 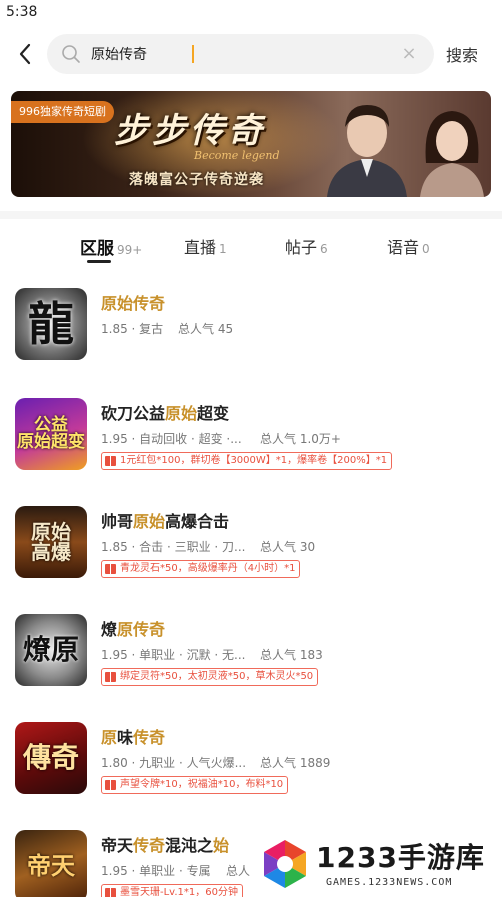 What do you see at coordinates (196, 180) in the screenshot?
I see `banner-subtitle: 落魄富公子传奇逆袭` at bounding box center [196, 180].